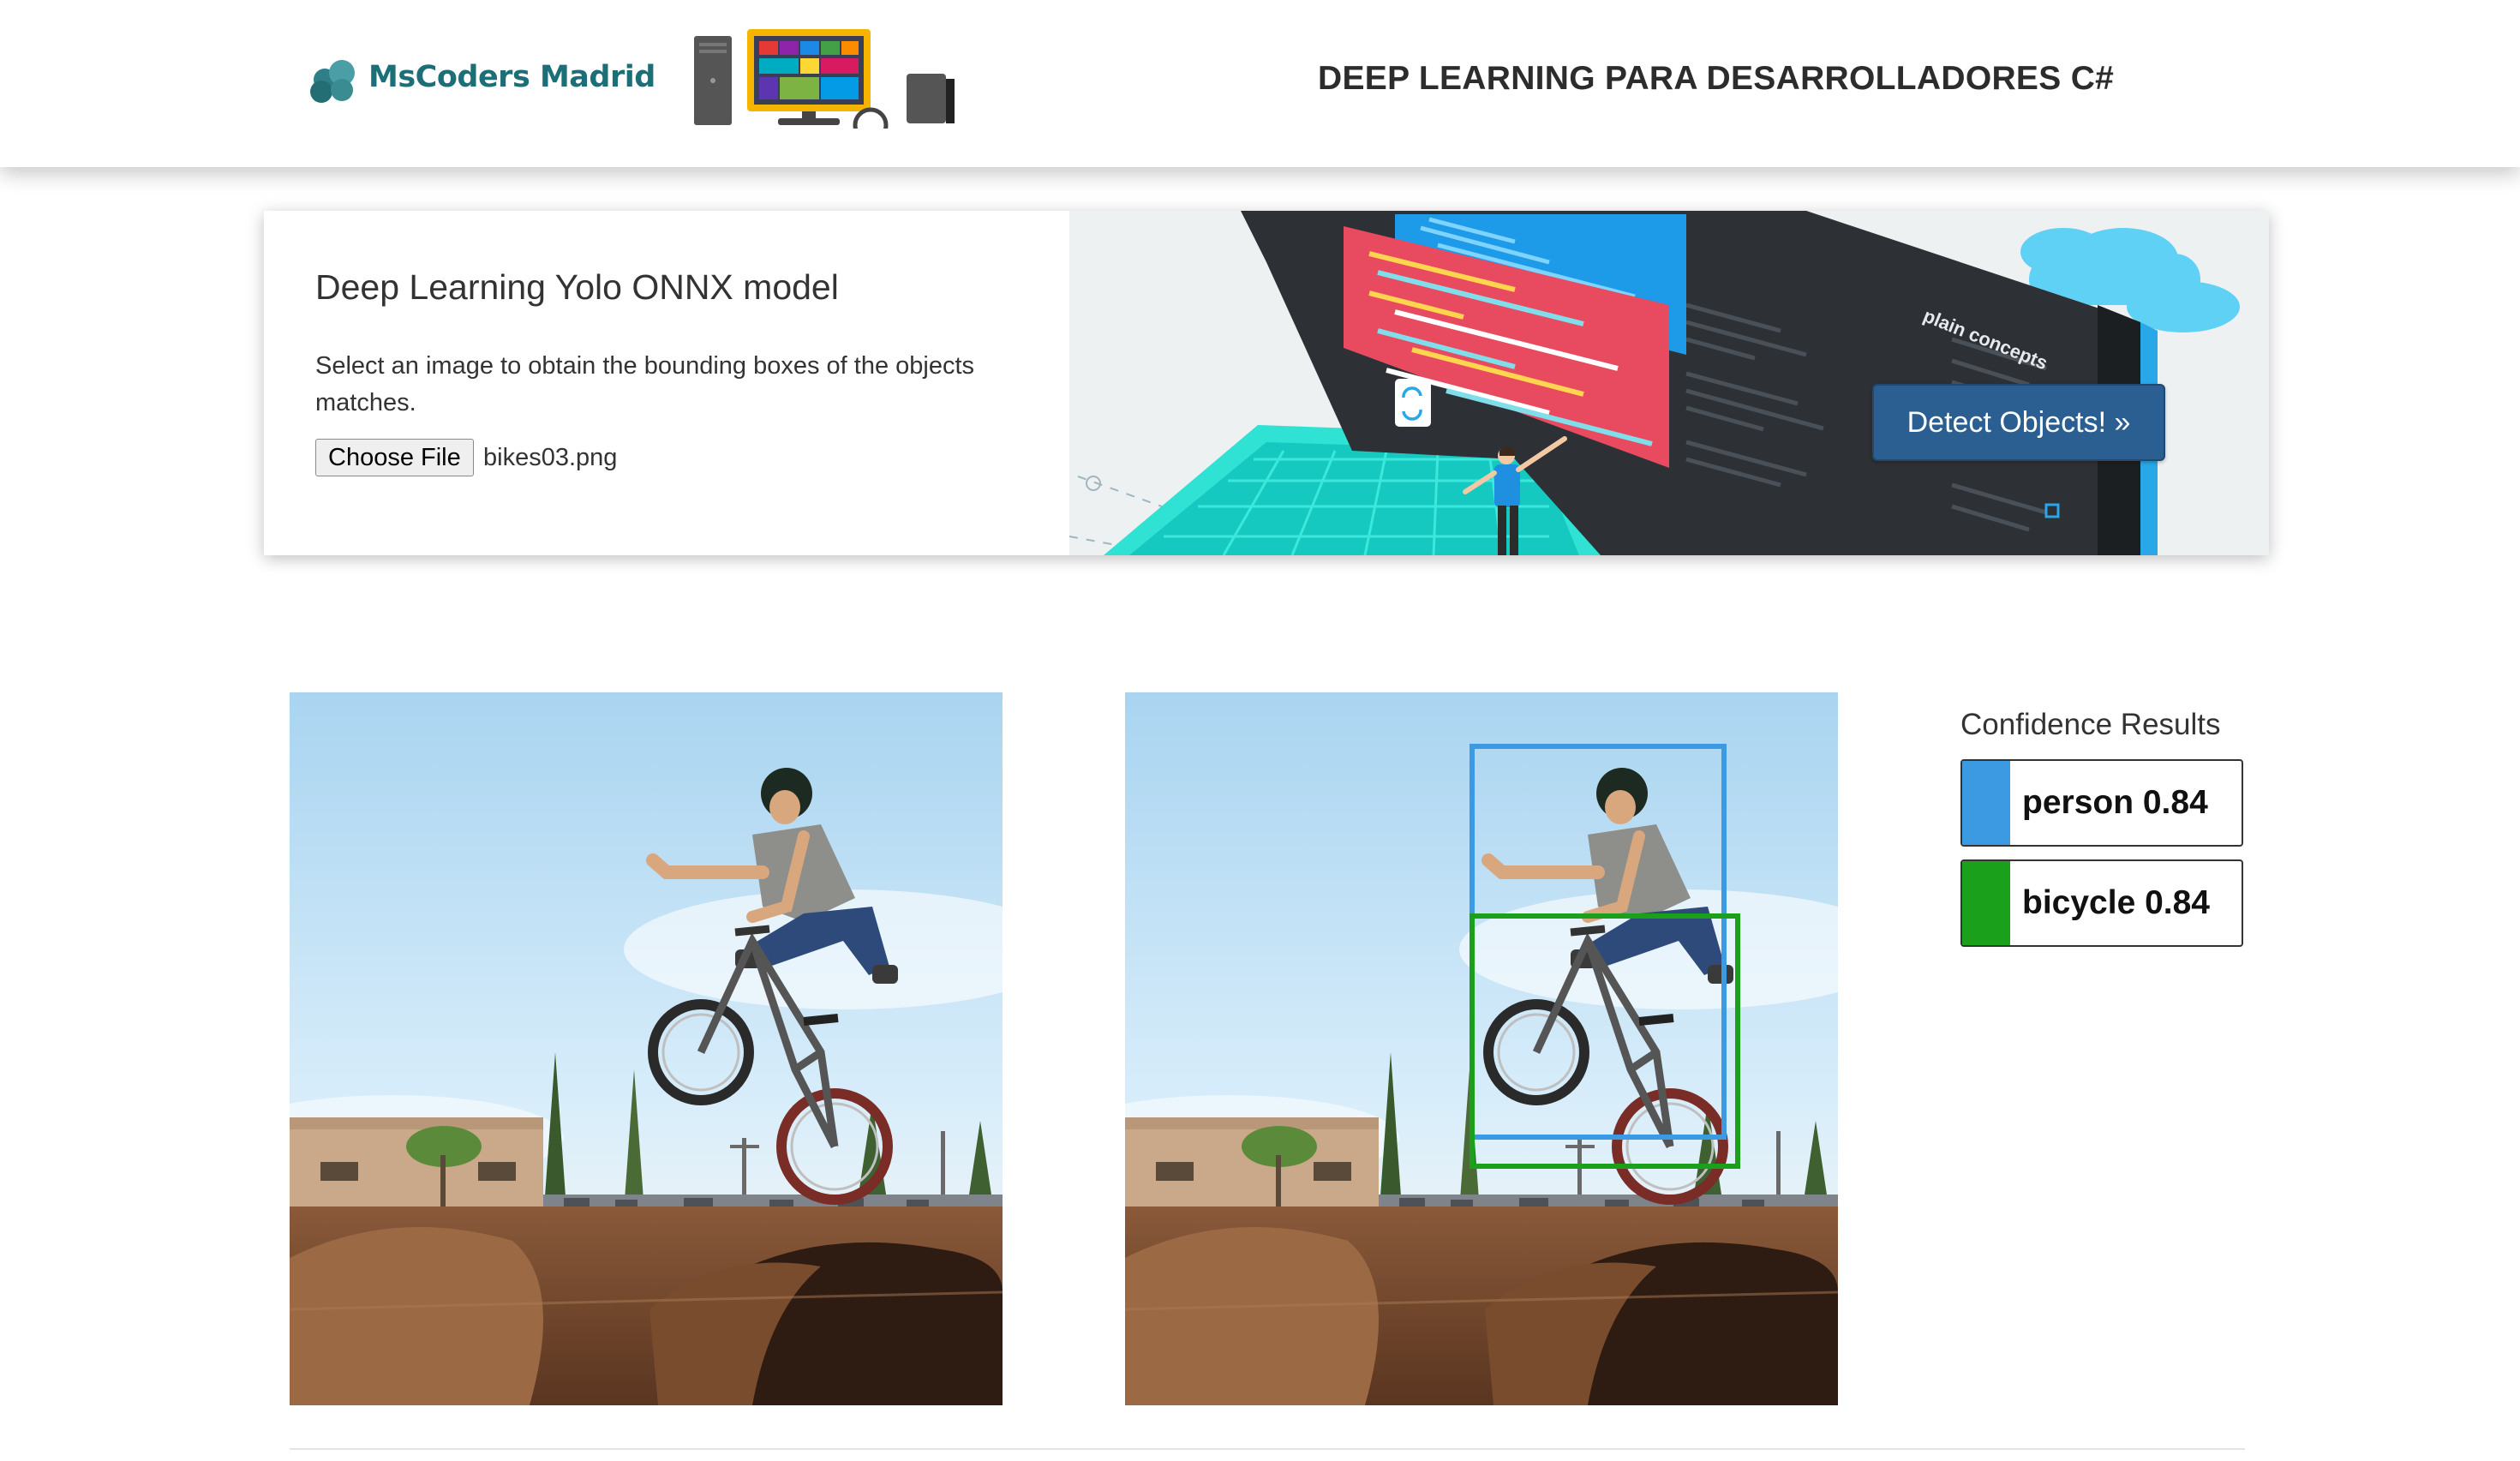  I want to click on desktop-computer-icon, so click(825, 79).